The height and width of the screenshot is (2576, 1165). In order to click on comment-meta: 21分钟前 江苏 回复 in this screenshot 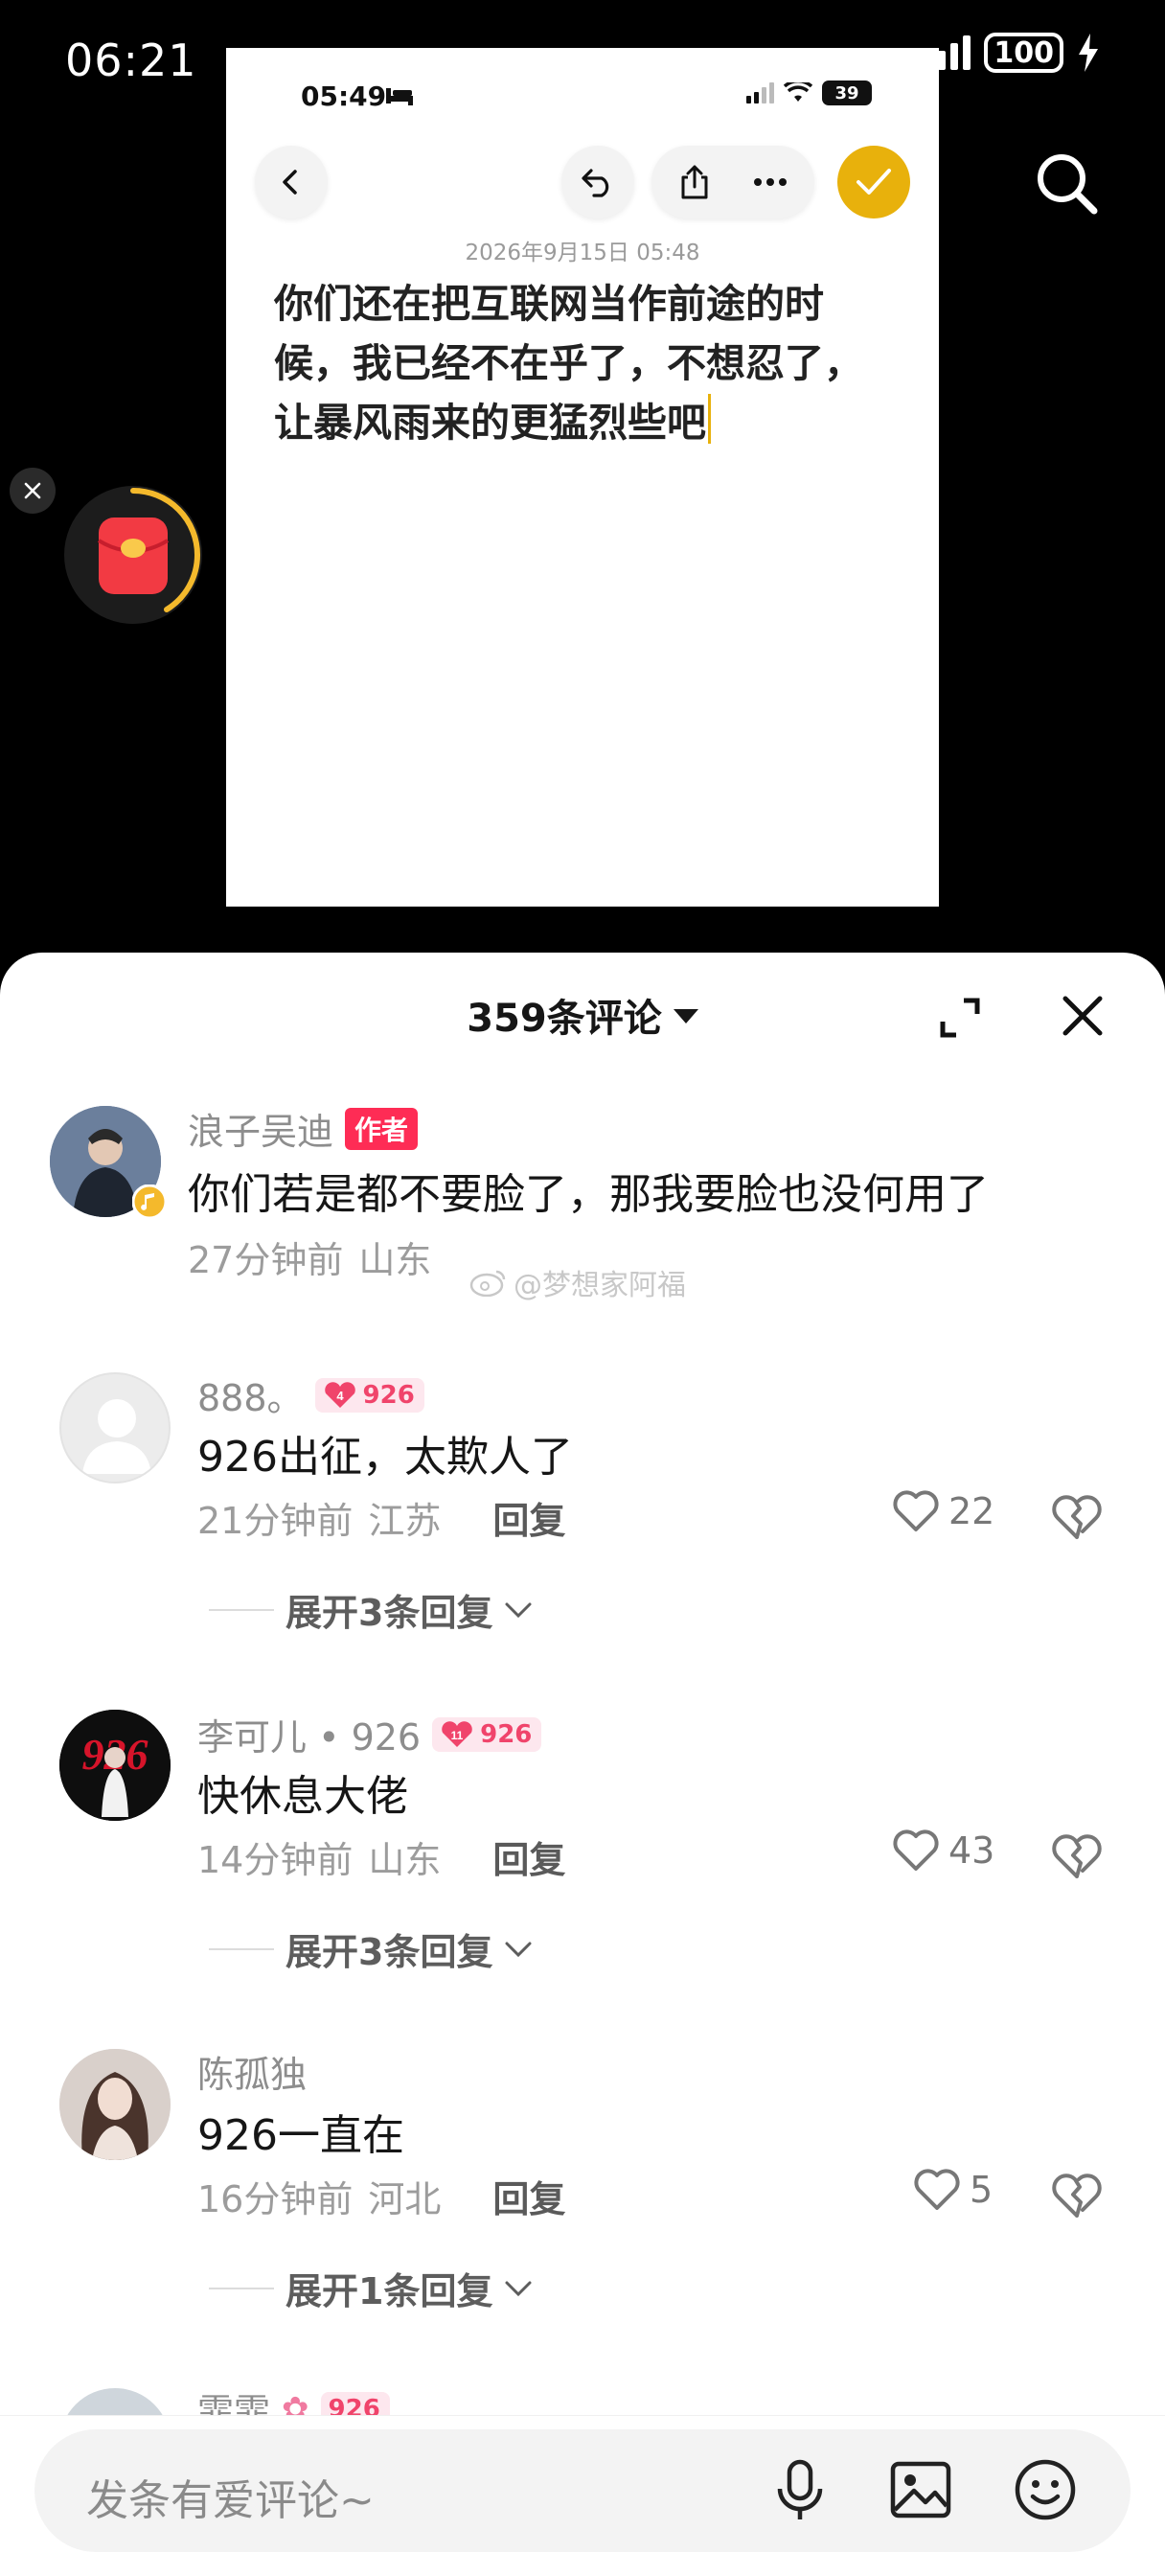, I will do `click(381, 1517)`.